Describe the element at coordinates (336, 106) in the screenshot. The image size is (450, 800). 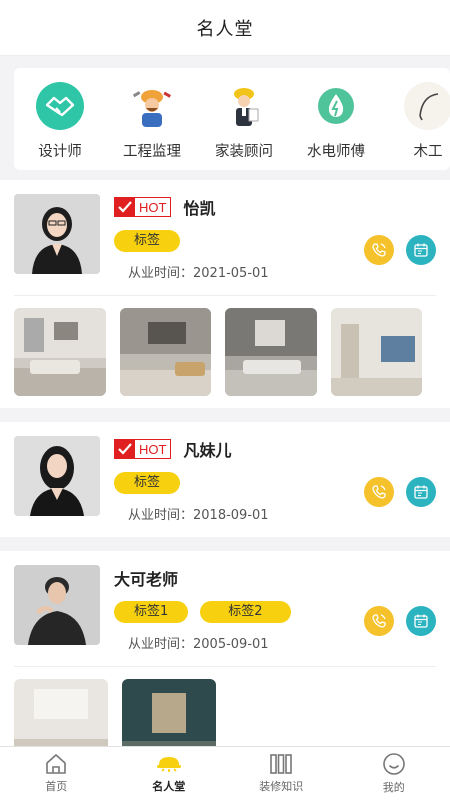
I see `water-electric-icon` at that location.